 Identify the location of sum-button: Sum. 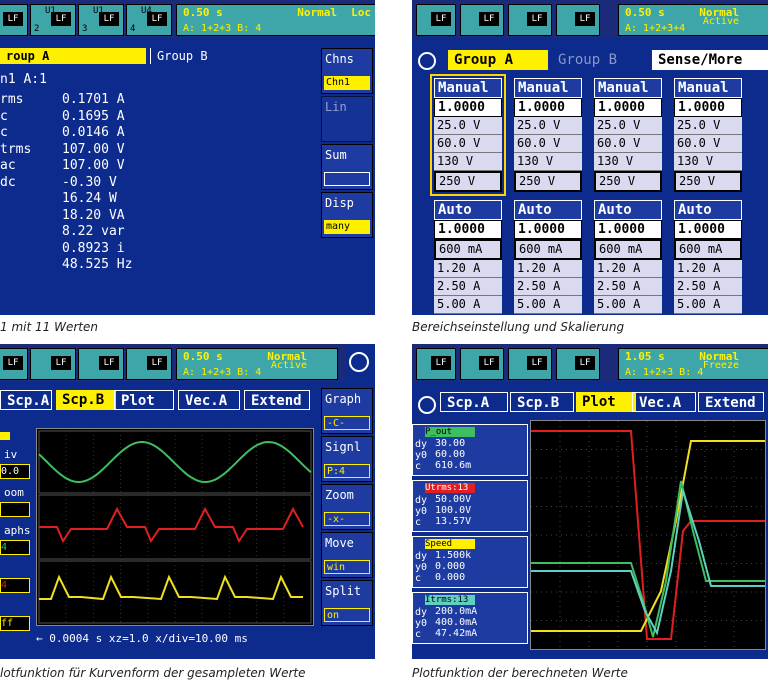
(347, 167).